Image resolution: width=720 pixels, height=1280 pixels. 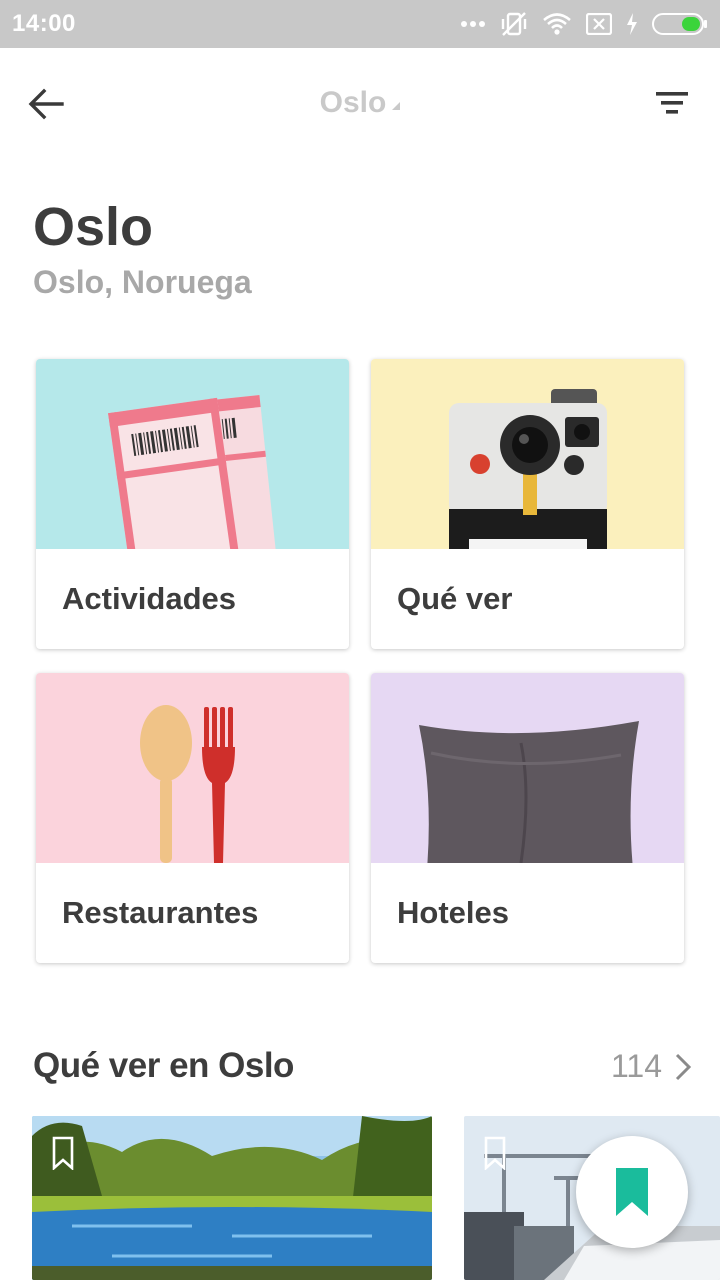 I want to click on pillow-image, so click(x=527, y=768).